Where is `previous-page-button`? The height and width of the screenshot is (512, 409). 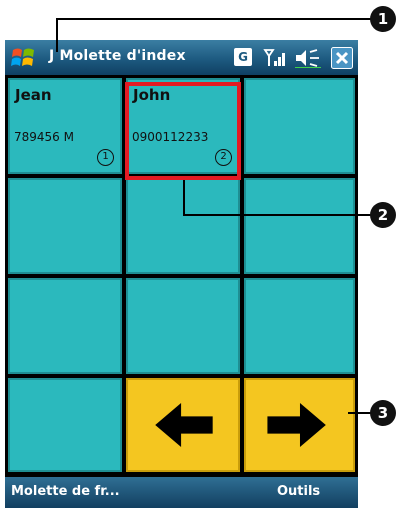 previous-page-button is located at coordinates (183, 425).